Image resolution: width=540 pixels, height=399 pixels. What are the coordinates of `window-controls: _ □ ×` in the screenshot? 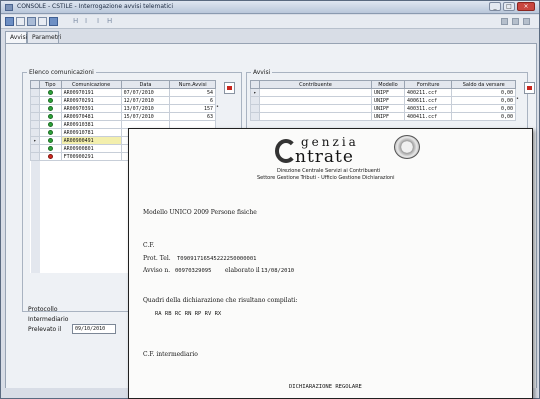 It's located at (512, 6).